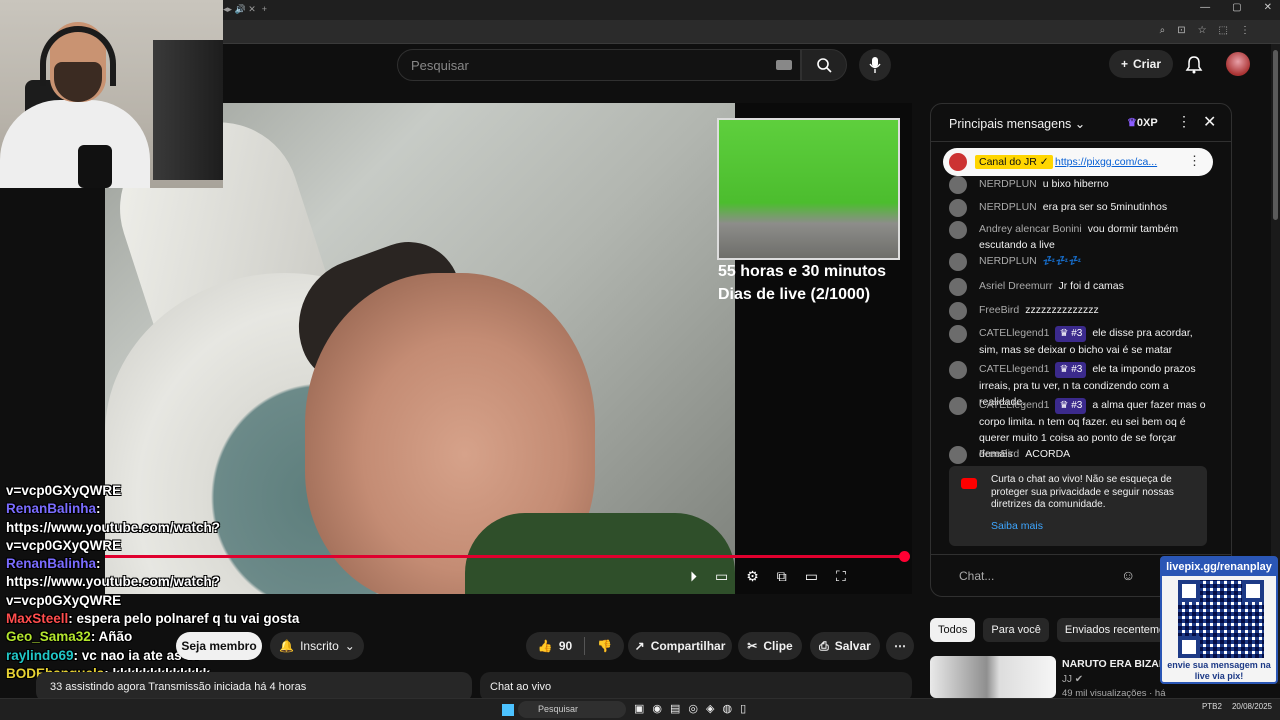 Image resolution: width=1280 pixels, height=720 pixels. I want to click on chat-message: FreeBird zzzzzzzzzzzzzz, so click(1079, 311).